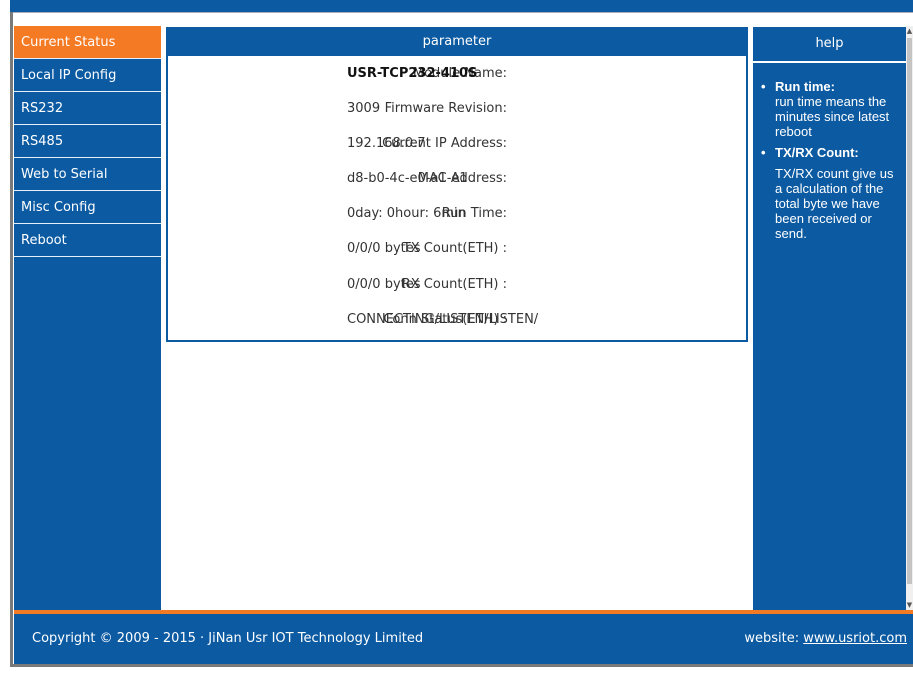  Describe the element at coordinates (855, 638) in the screenshot. I see `website-link: www.usriot.com` at that location.